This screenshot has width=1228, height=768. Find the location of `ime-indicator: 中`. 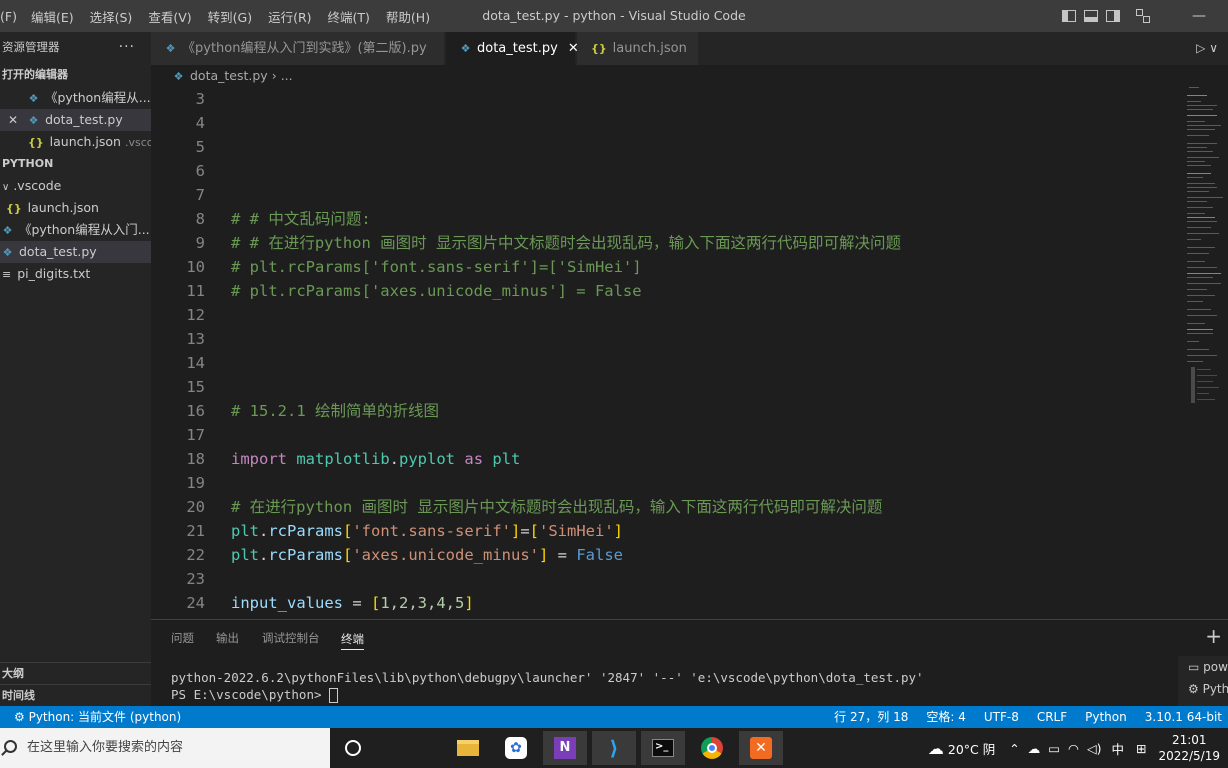

ime-indicator: 中 is located at coordinates (1117, 748).